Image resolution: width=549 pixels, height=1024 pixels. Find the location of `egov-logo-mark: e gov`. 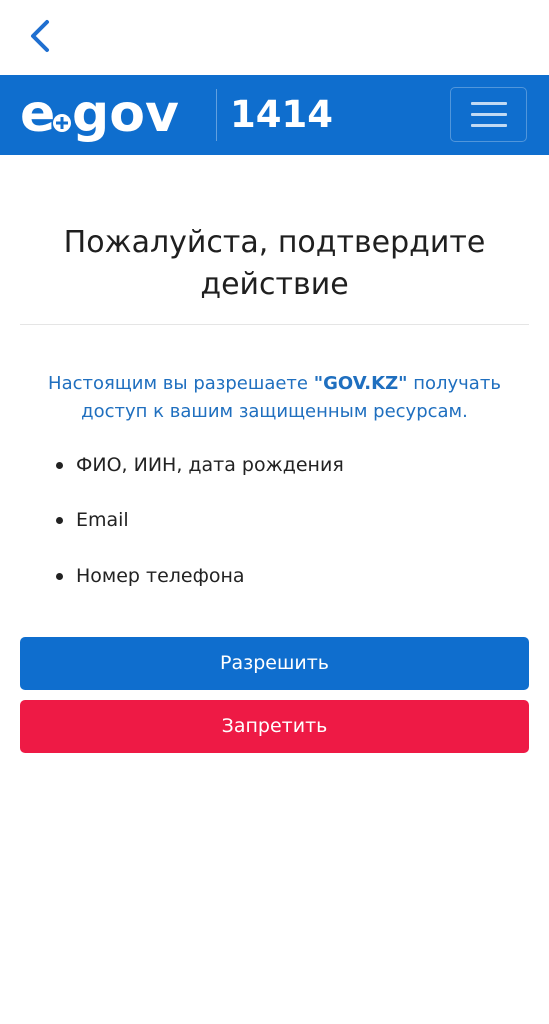

egov-logo-mark: e gov is located at coordinates (99, 114).